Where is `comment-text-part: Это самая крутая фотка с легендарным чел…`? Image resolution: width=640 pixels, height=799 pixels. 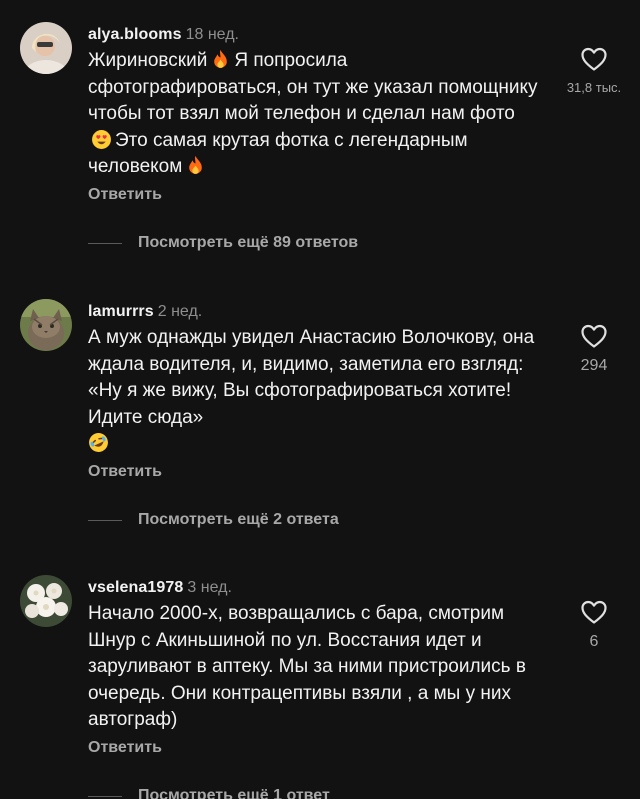 comment-text-part: Это самая крутая фотка с легендарным чел… is located at coordinates (278, 153).